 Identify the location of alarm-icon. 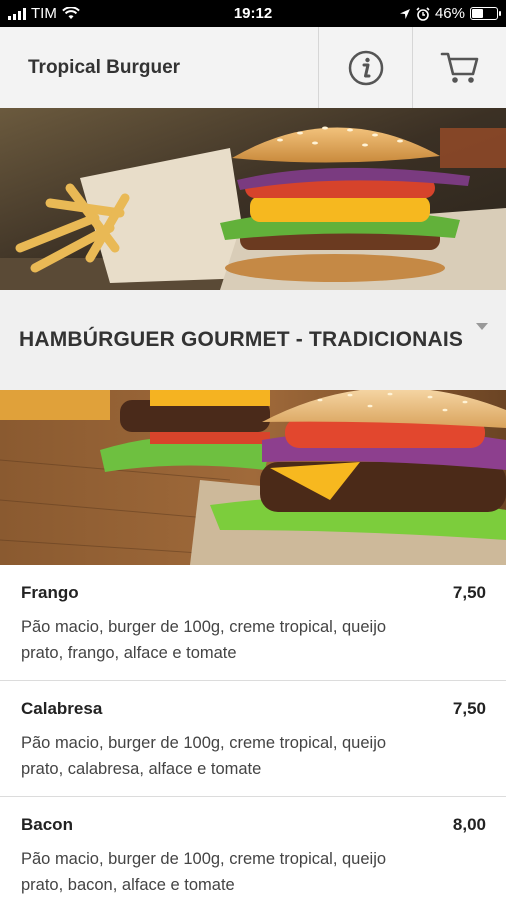
(423, 13).